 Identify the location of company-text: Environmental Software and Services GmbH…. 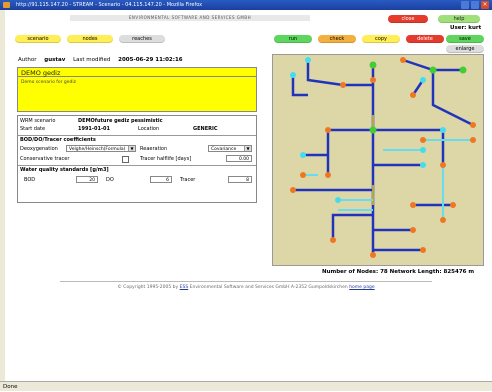
(268, 287).